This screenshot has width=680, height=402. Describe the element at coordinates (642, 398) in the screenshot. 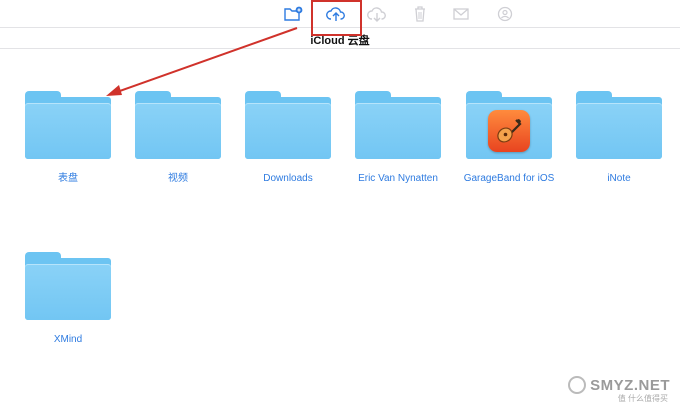

I see `watermark-subtext: 值 什么值得买` at that location.